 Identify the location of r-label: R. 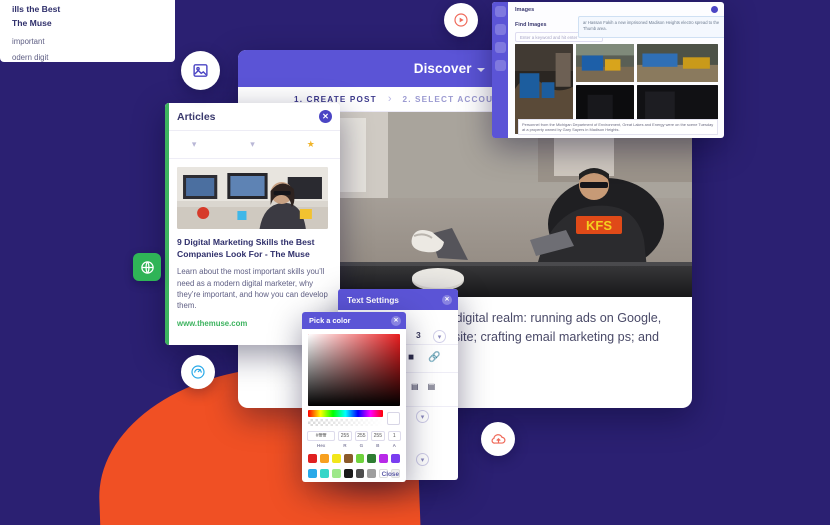
(345, 445).